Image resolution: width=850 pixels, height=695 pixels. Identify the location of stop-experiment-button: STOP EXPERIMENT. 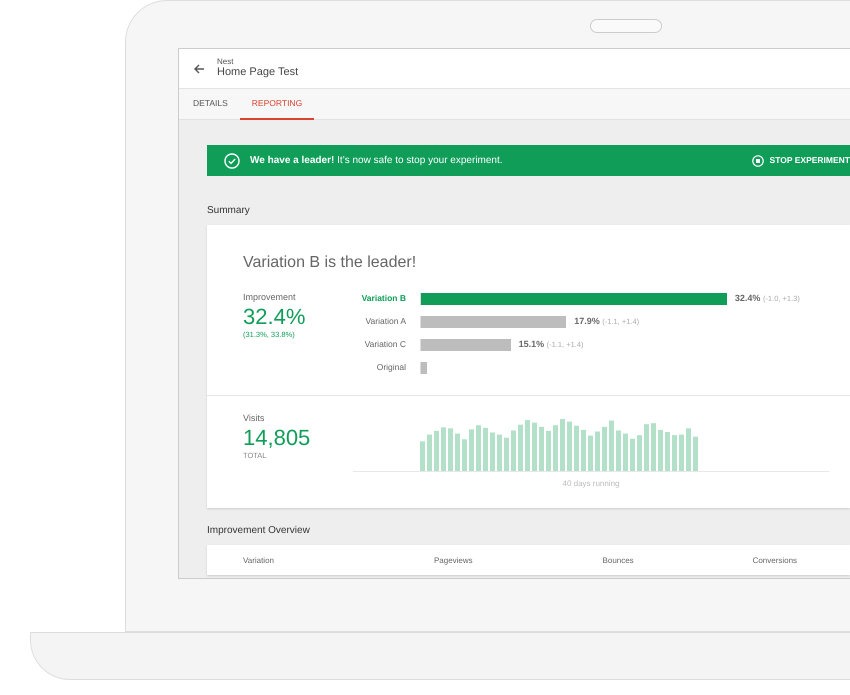
(801, 160).